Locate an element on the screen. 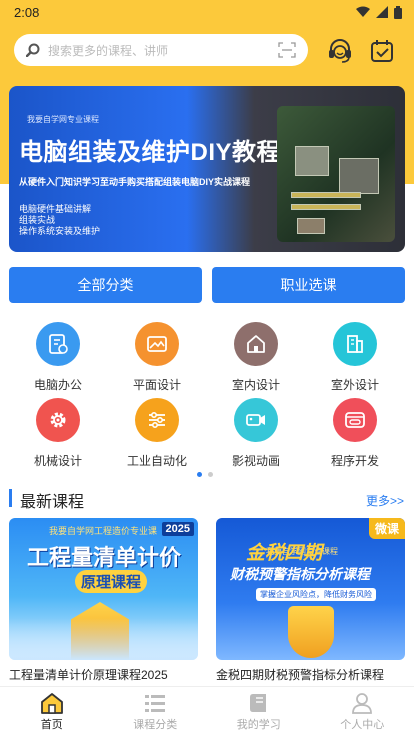  more-courses-link: 更多>> is located at coordinates (385, 500).